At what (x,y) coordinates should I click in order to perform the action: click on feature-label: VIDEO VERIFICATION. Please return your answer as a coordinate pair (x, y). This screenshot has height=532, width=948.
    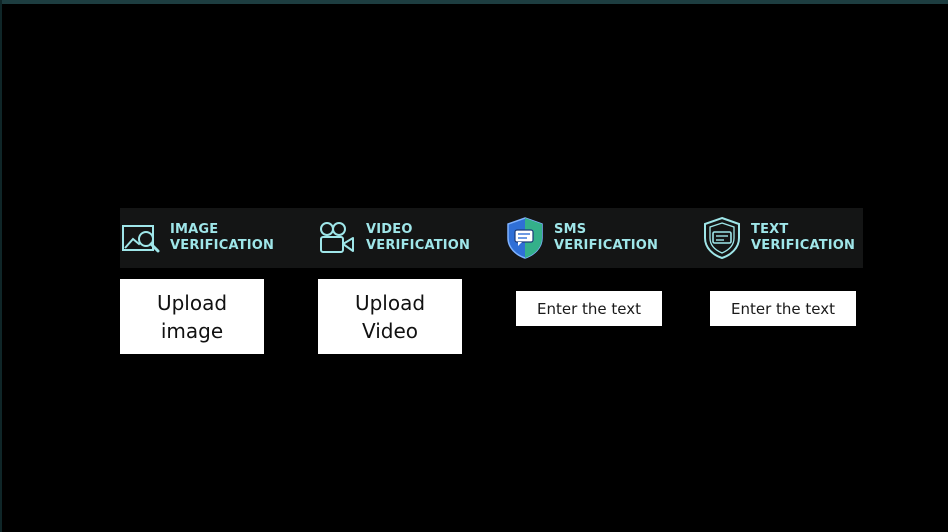
    Looking at the image, I should click on (418, 238).